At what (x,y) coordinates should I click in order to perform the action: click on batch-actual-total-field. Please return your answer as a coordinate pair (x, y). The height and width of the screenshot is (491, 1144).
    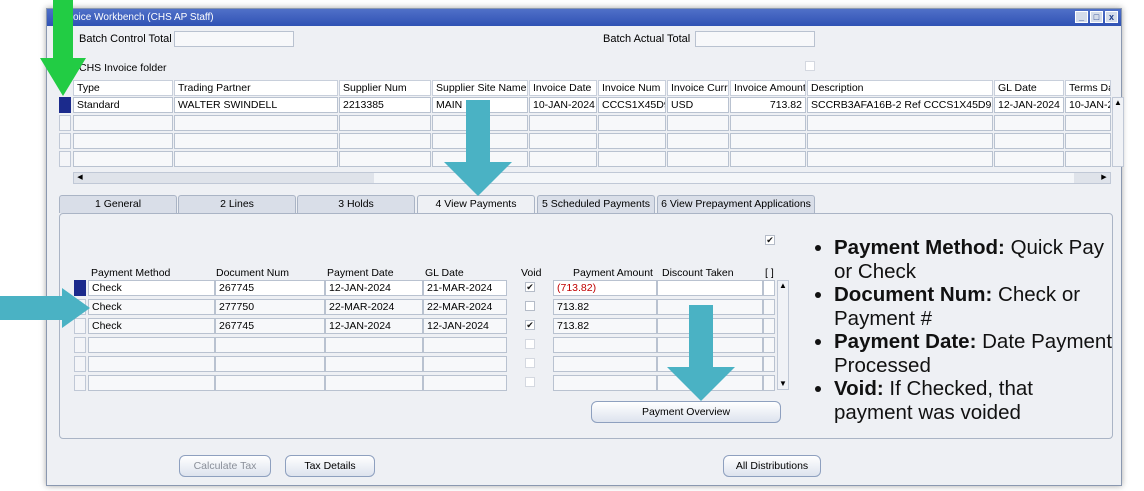
    Looking at the image, I should click on (755, 39).